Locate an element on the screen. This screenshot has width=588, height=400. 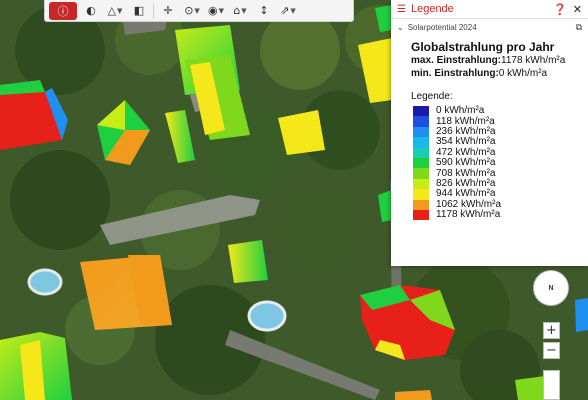
panel-toggle-button: ◧ is located at coordinates (139, 11).